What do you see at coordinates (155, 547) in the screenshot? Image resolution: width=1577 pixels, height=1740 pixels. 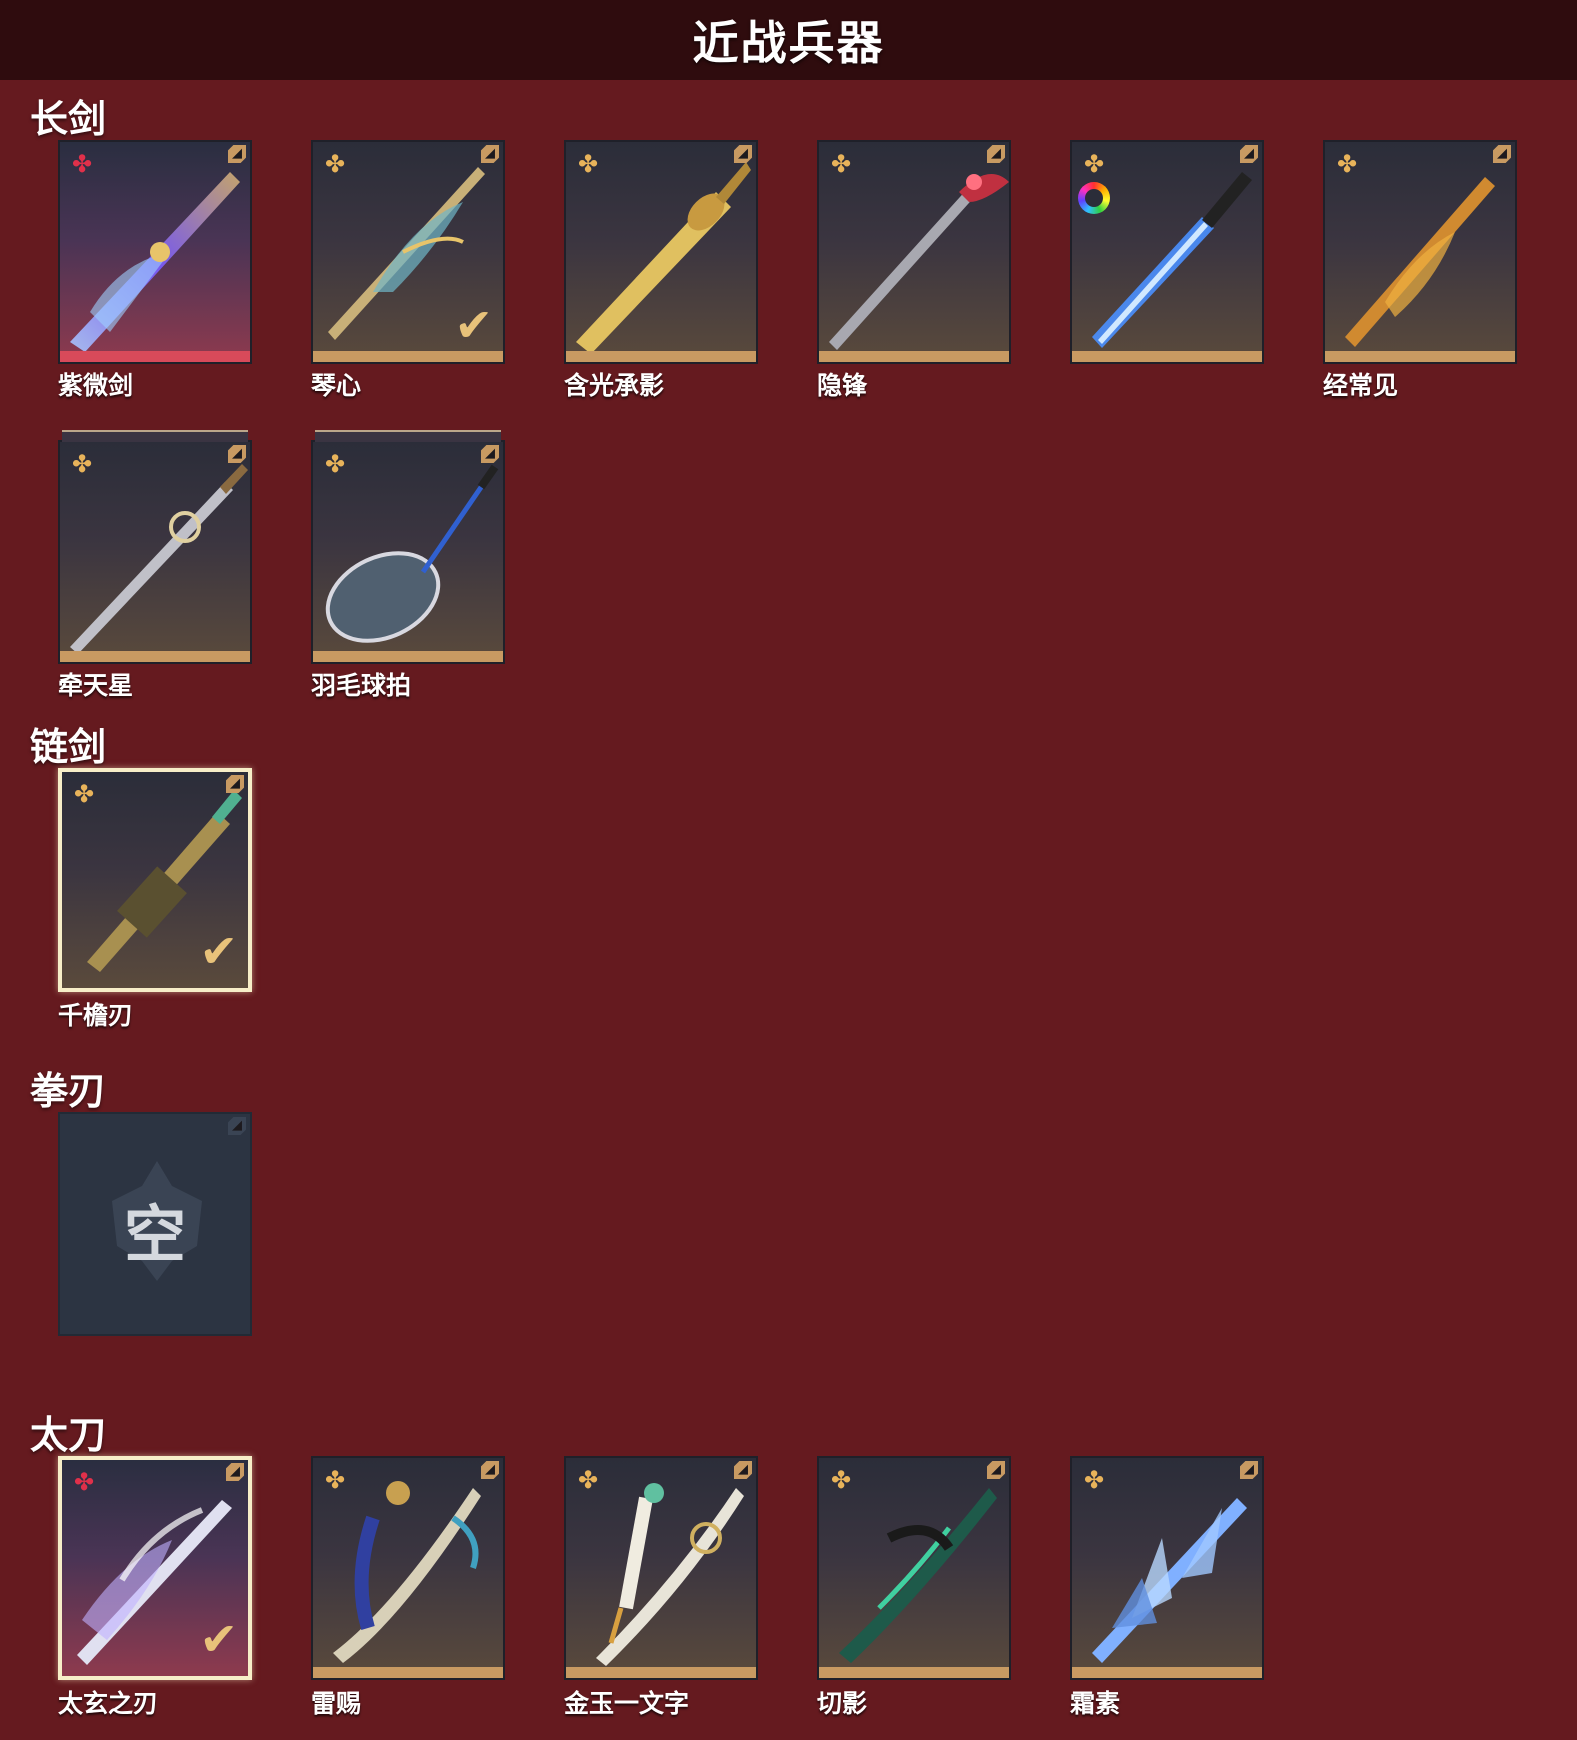 I see `weapon-card-qiantianxing: ✤ ◢` at bounding box center [155, 547].